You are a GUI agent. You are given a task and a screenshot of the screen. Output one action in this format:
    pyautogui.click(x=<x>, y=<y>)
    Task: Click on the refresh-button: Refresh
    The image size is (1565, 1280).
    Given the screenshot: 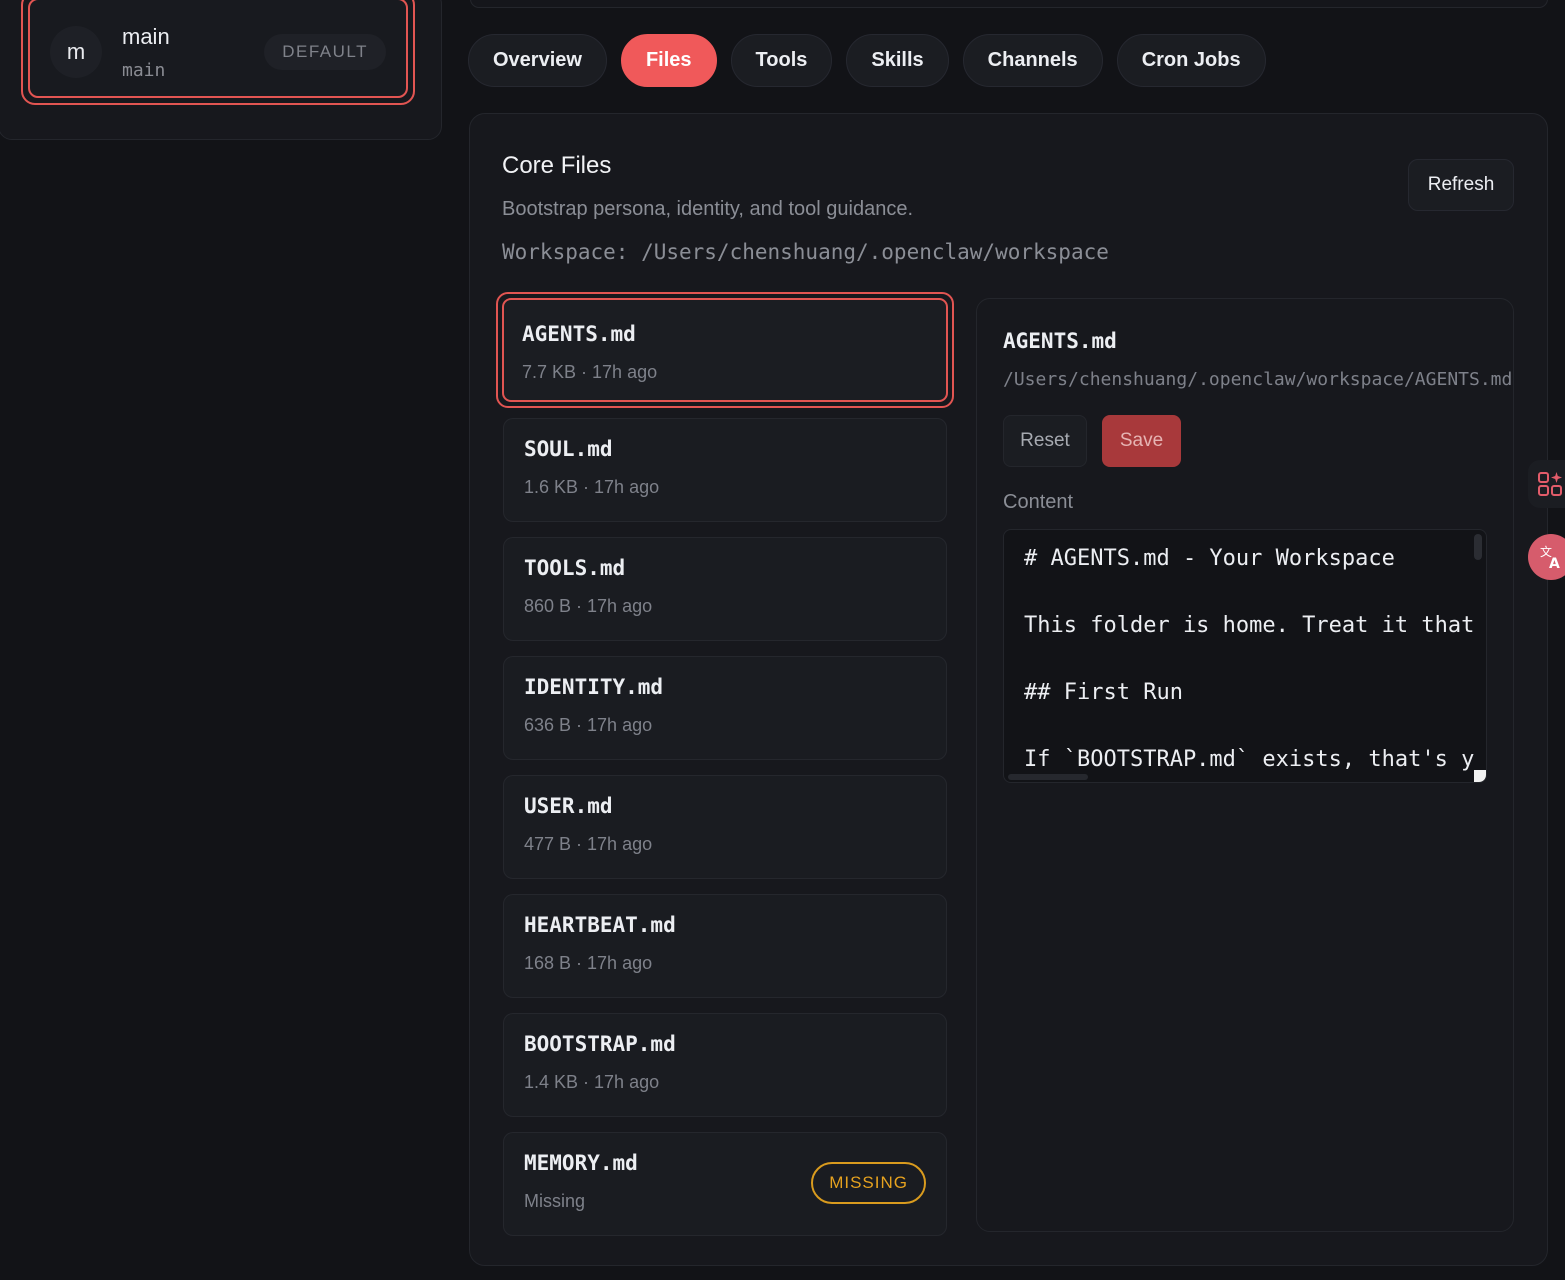 What is the action you would take?
    pyautogui.click(x=1461, y=185)
    